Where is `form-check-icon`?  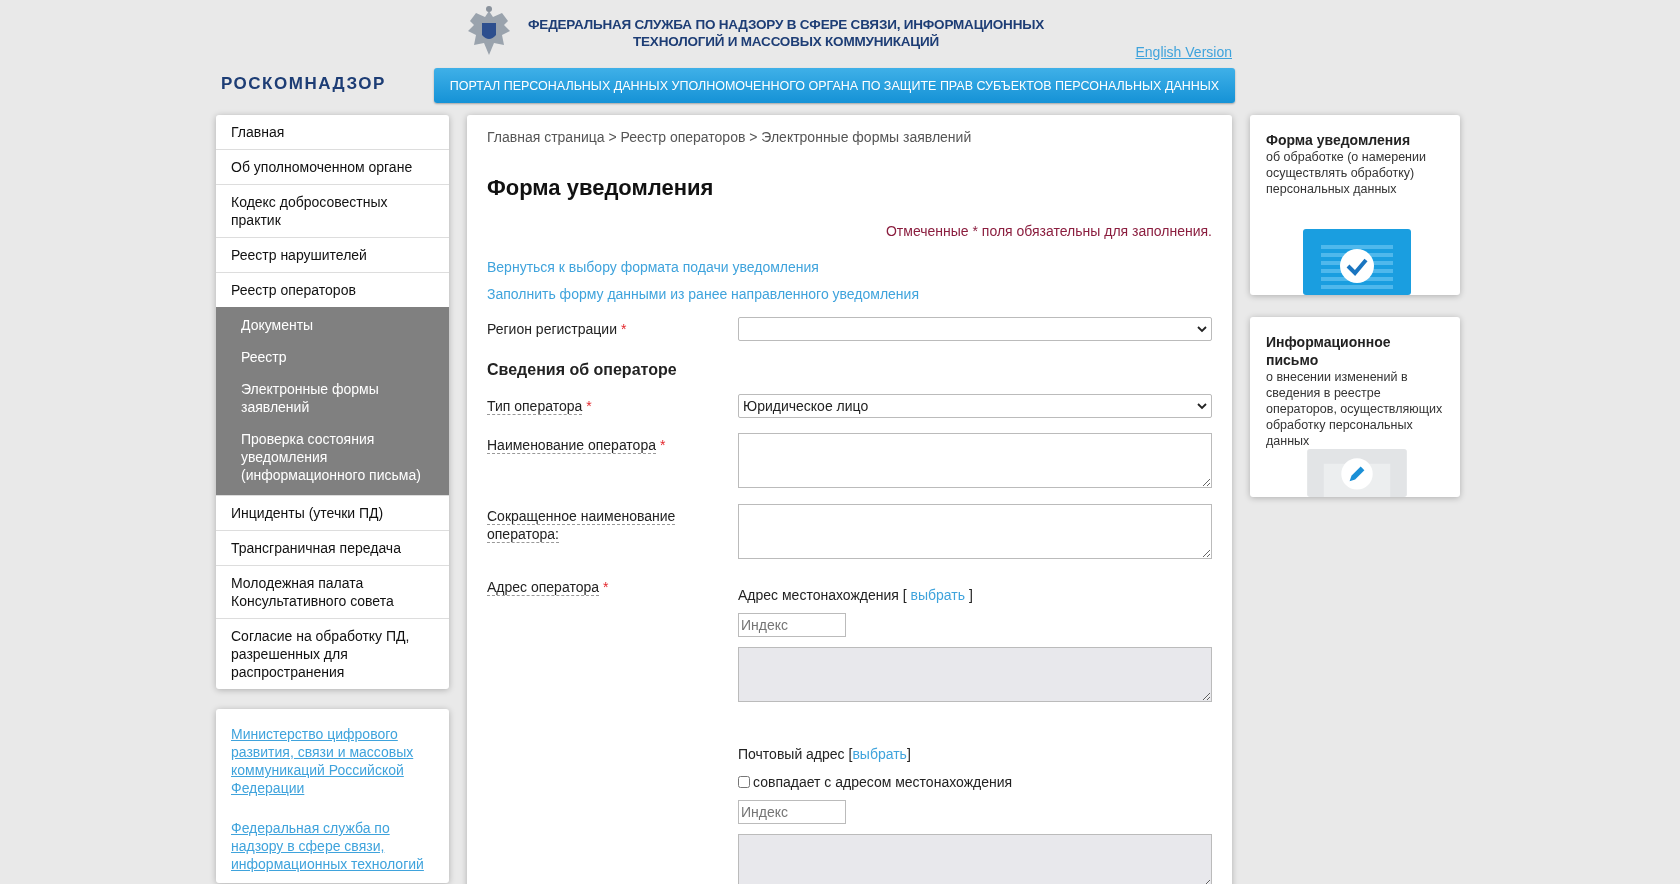 form-check-icon is located at coordinates (1357, 262).